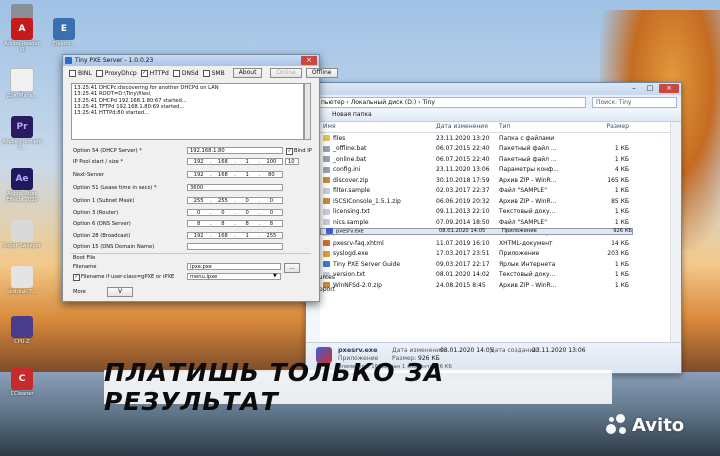 The height and width of the screenshot is (456, 720). I want to click on desktop-icon-ccleaner: C CCleaner, so click(22, 382).